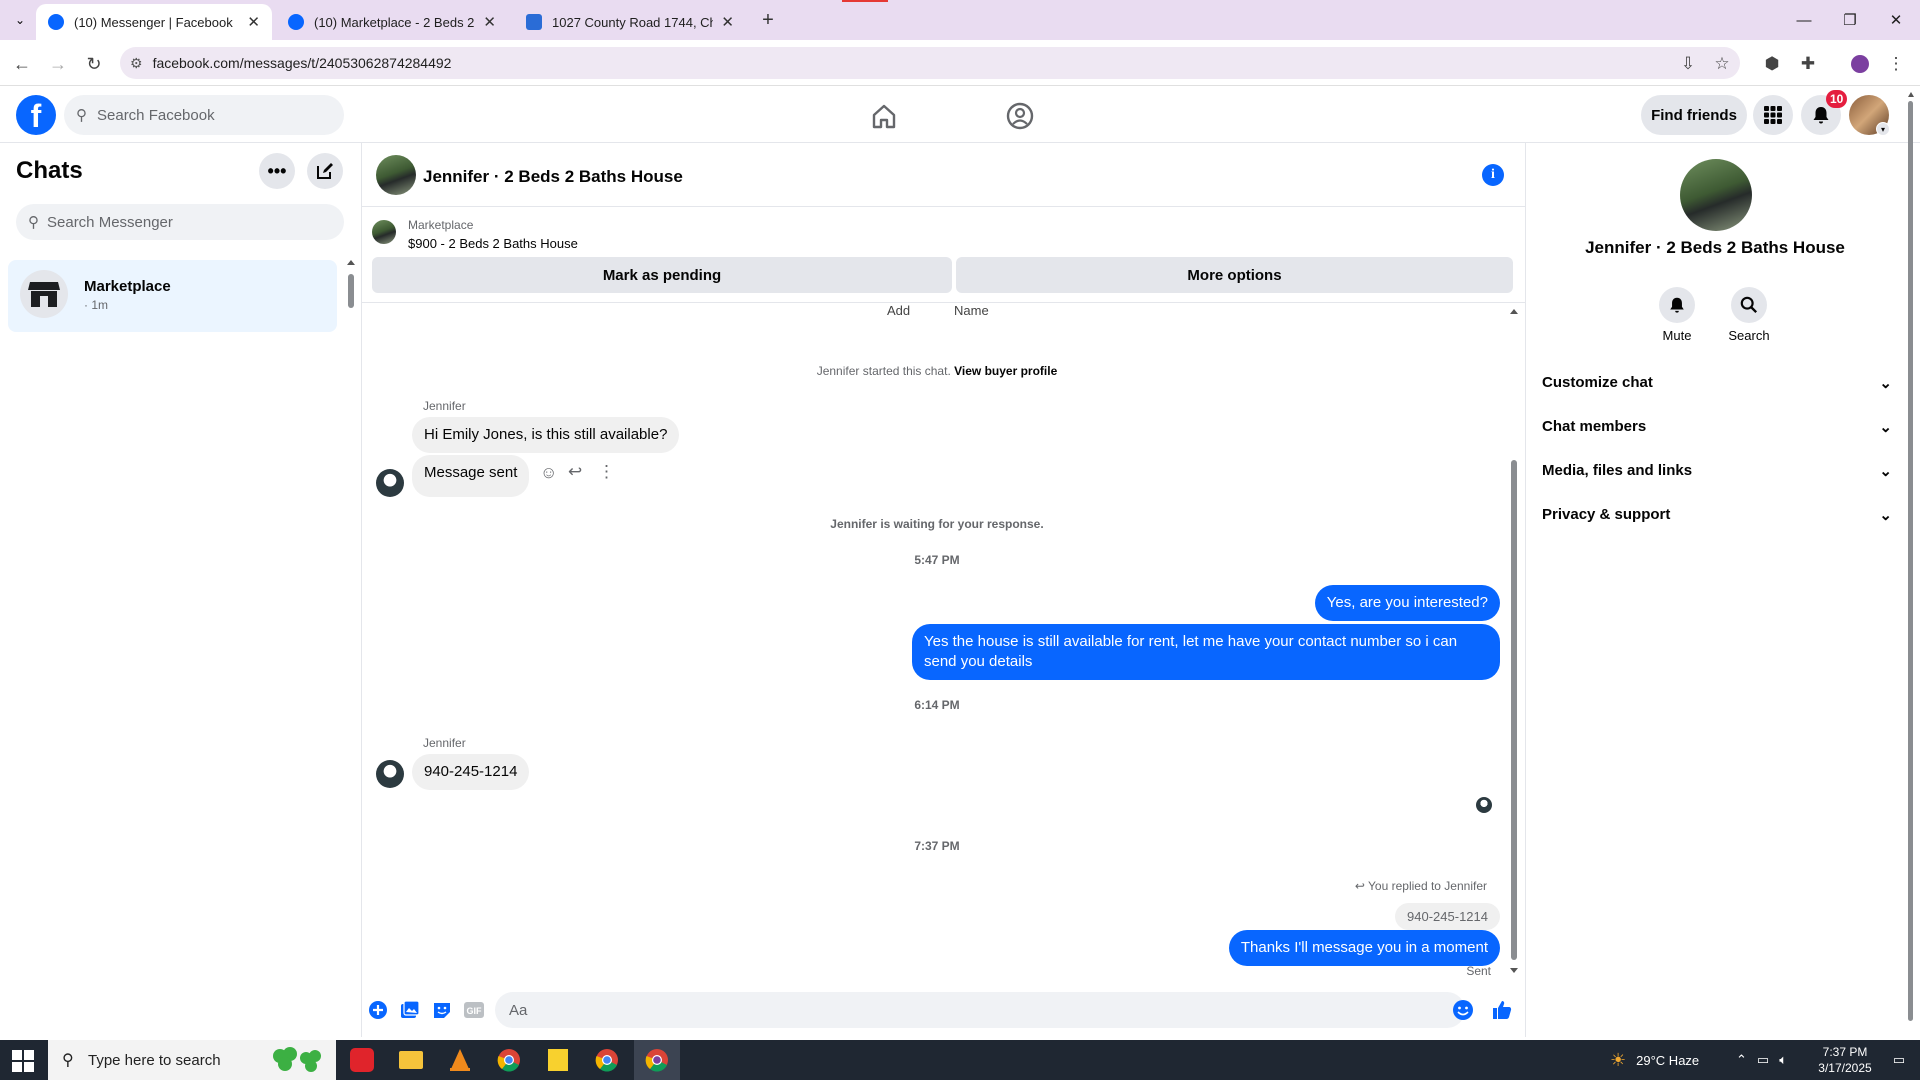 The width and height of the screenshot is (1920, 1080). Describe the element at coordinates (1688, 64) in the screenshot. I see `install-app-icon: ⇩` at that location.